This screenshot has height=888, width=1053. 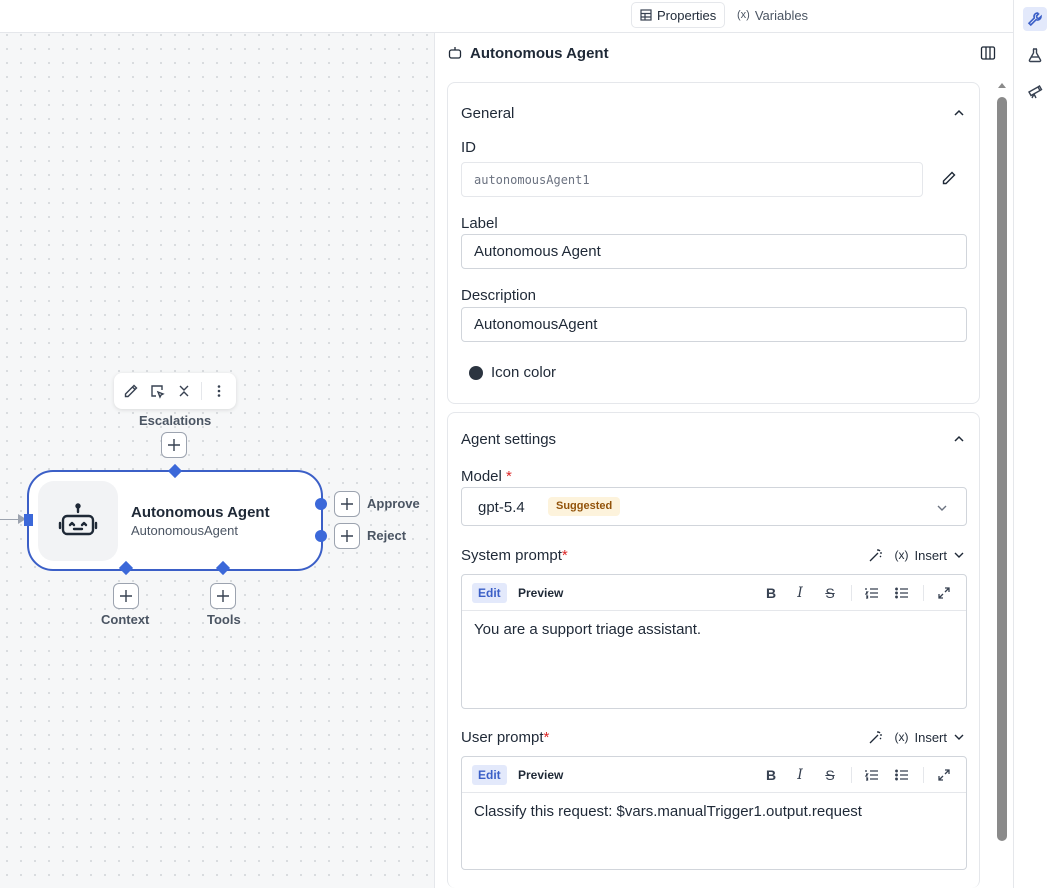 What do you see at coordinates (201, 391) in the screenshot?
I see `toolbar-divider` at bounding box center [201, 391].